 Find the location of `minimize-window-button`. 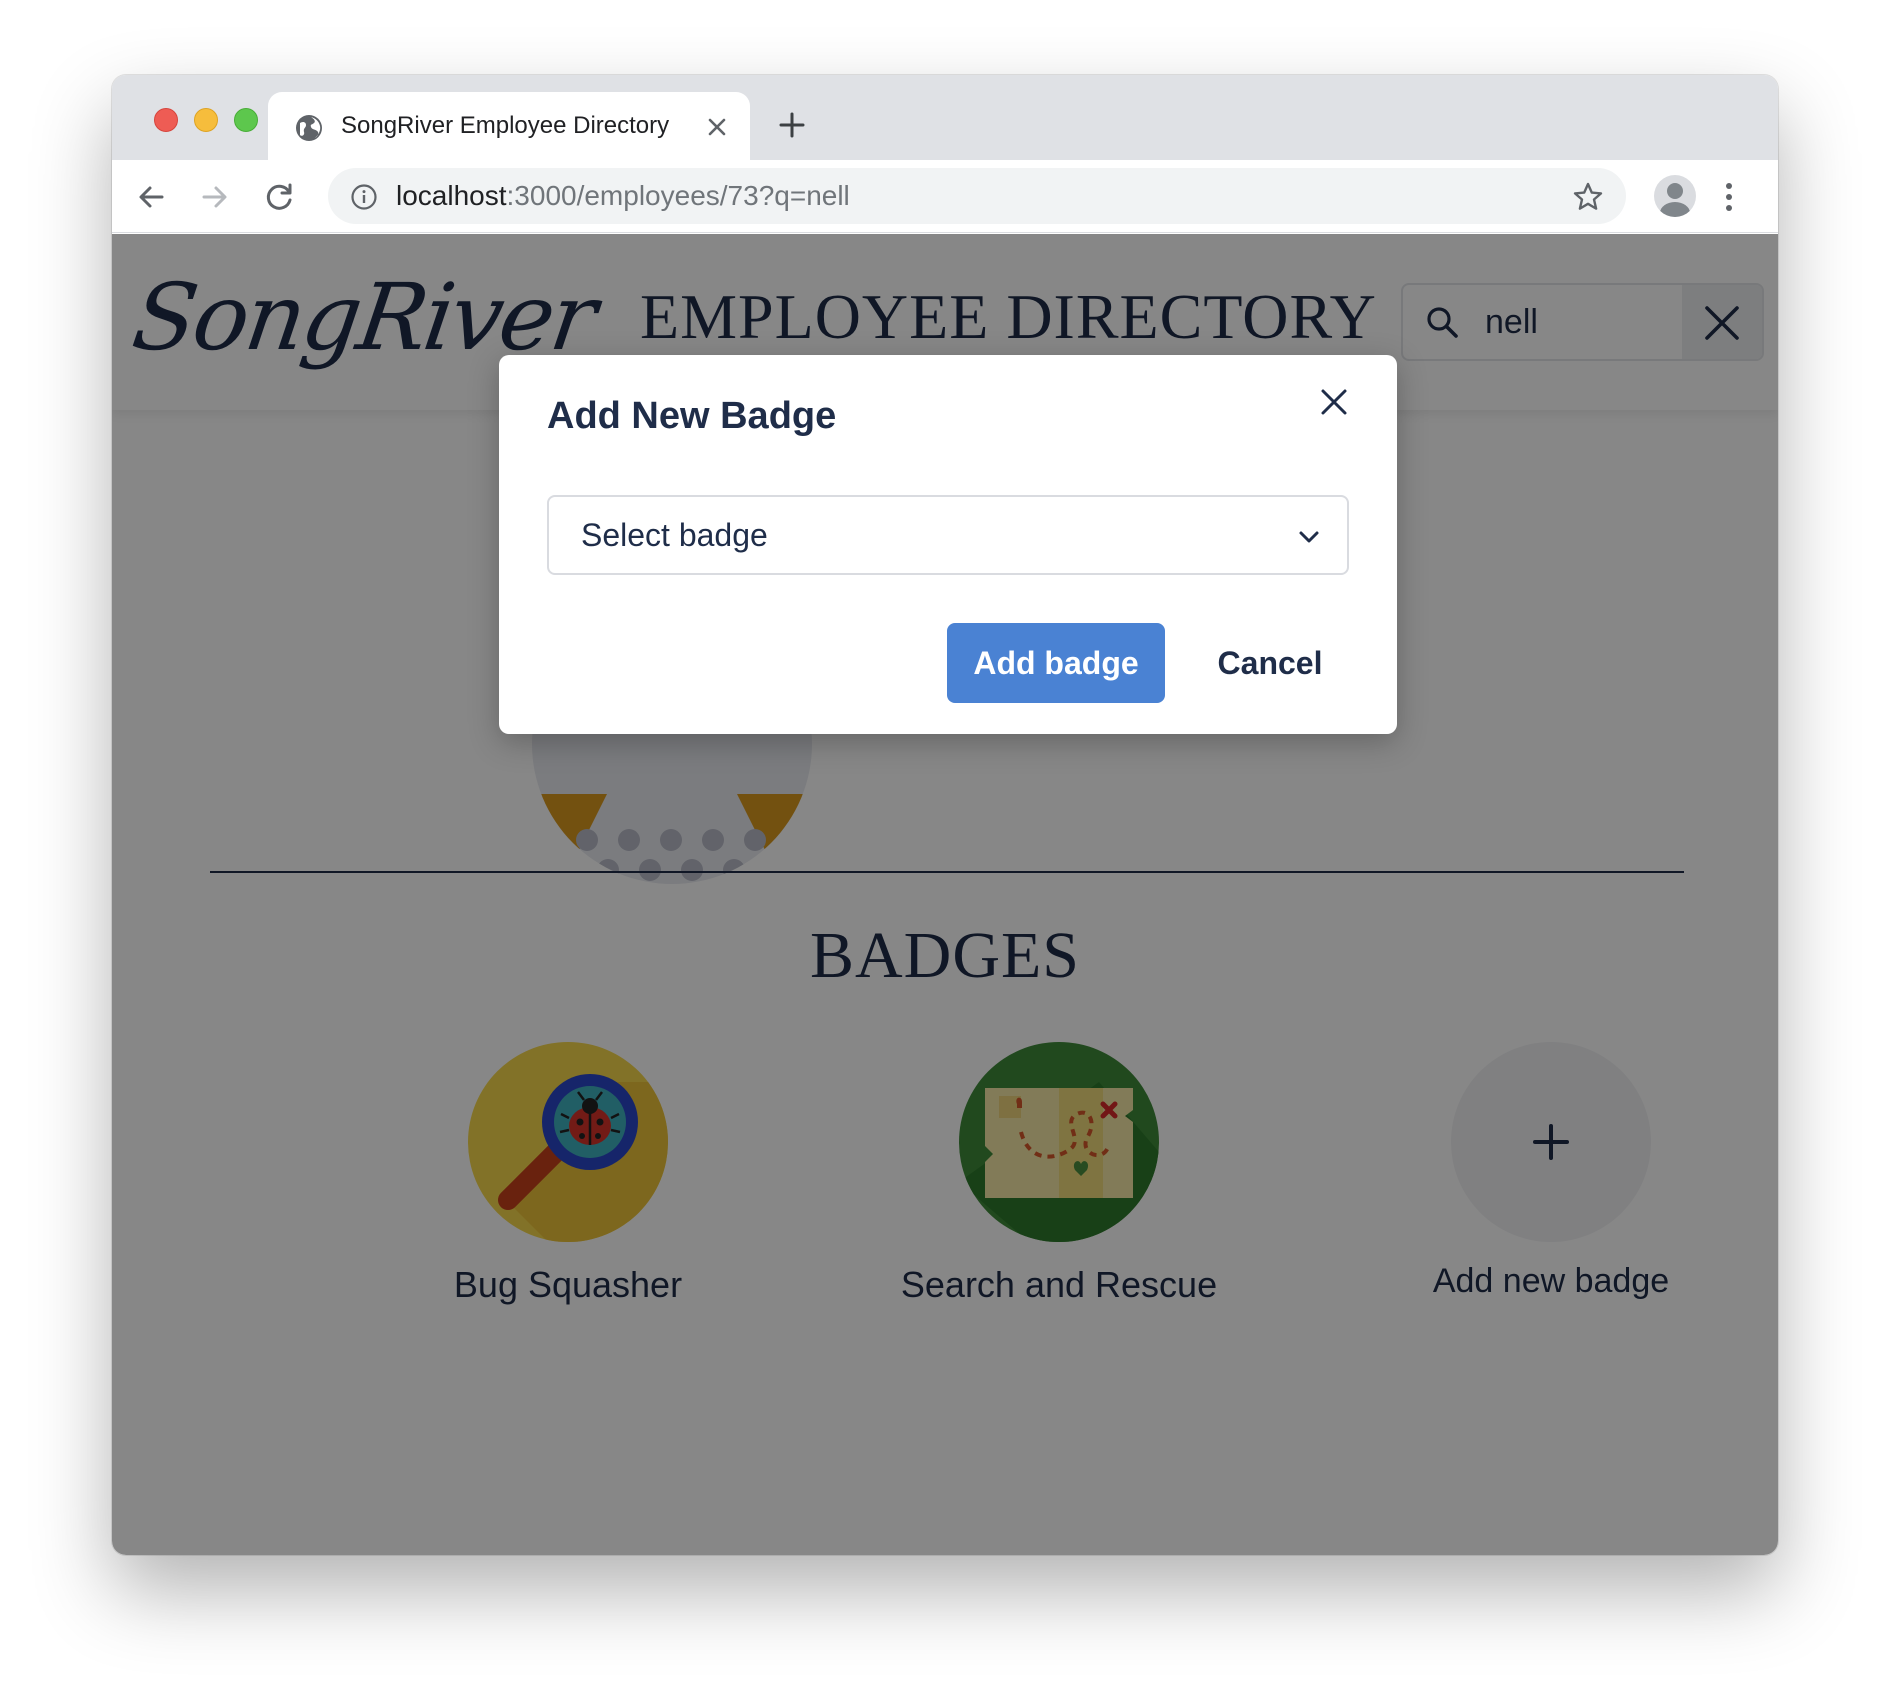

minimize-window-button is located at coordinates (206, 120).